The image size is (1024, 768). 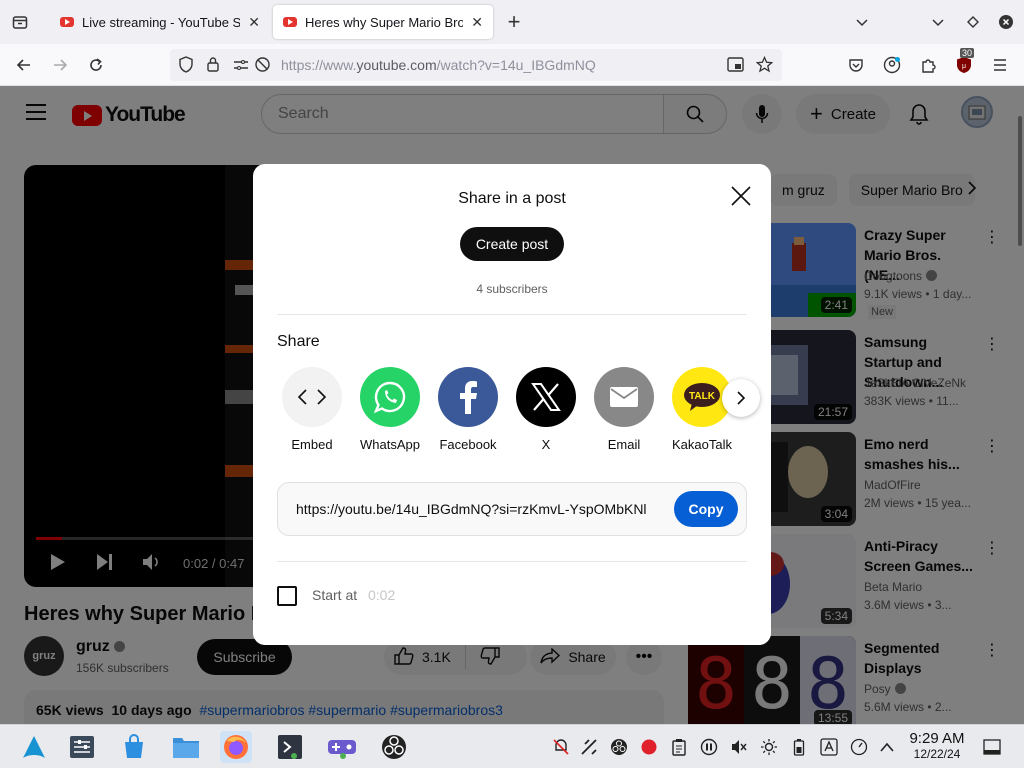 I want to click on show-desktop-icon, so click(x=992, y=747).